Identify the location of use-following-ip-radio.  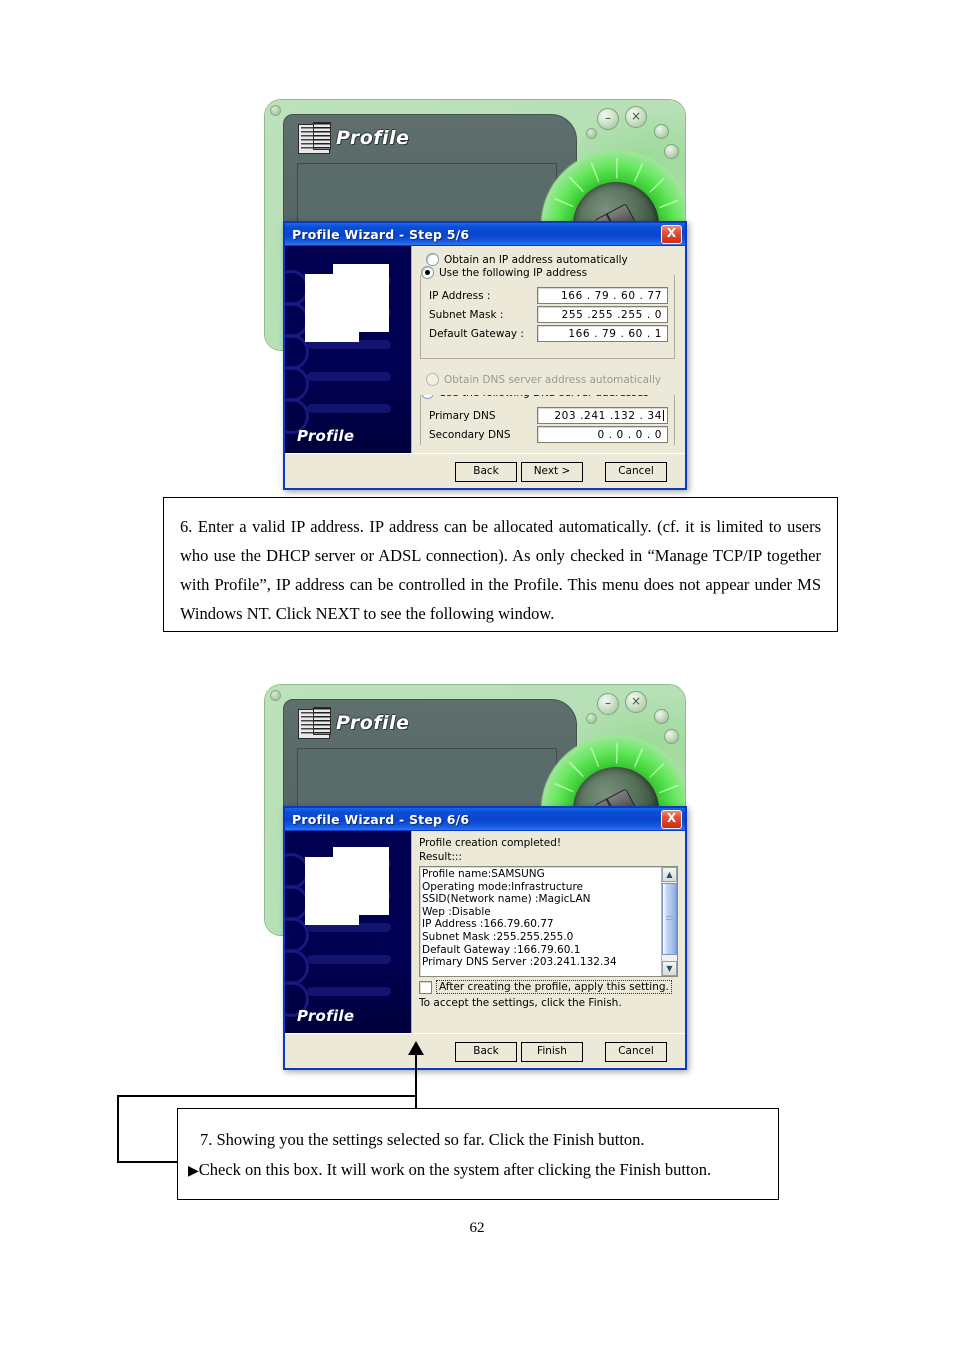
(427, 272).